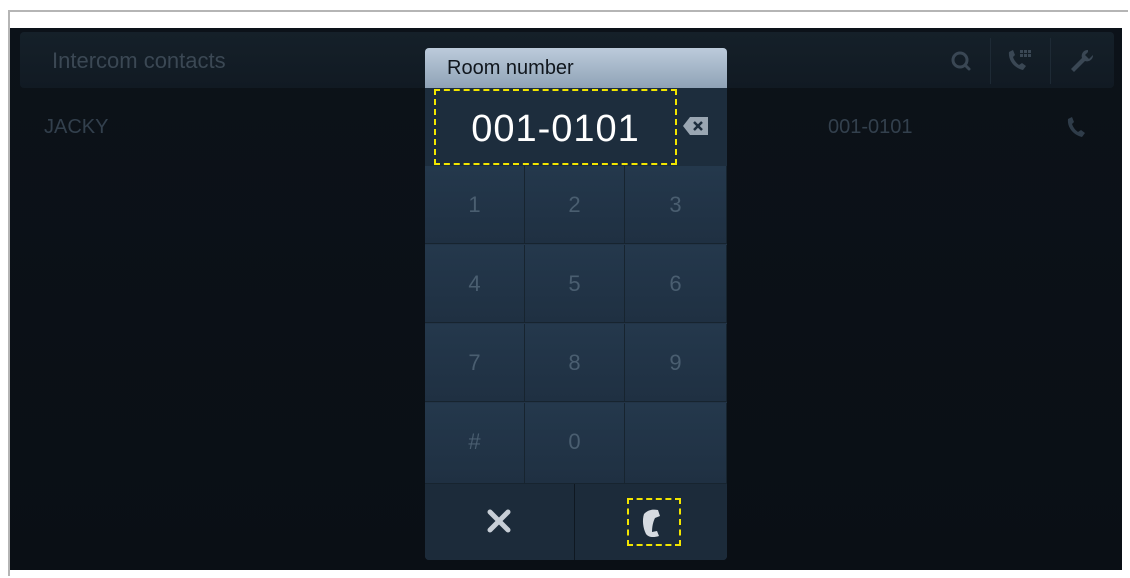  I want to click on number-display: 001-0101, so click(576, 127).